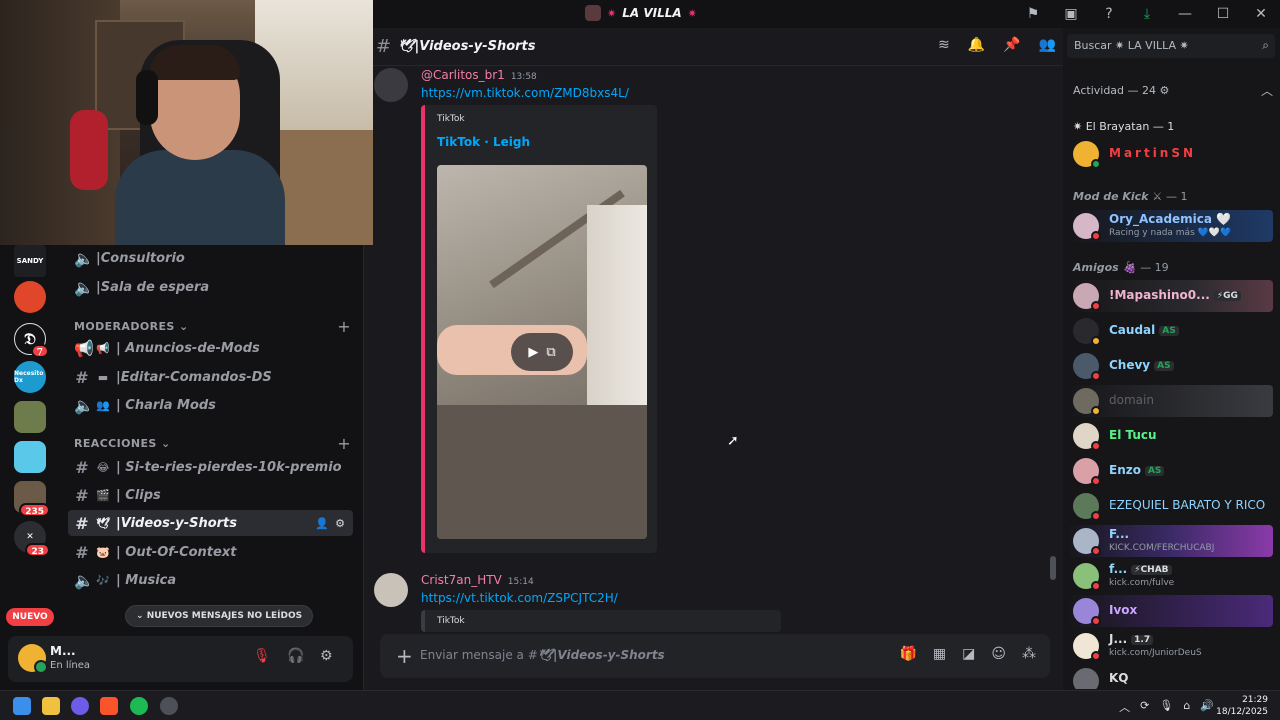 This screenshot has width=1280, height=720. I want to click on unread-badge: 235, so click(34, 510).